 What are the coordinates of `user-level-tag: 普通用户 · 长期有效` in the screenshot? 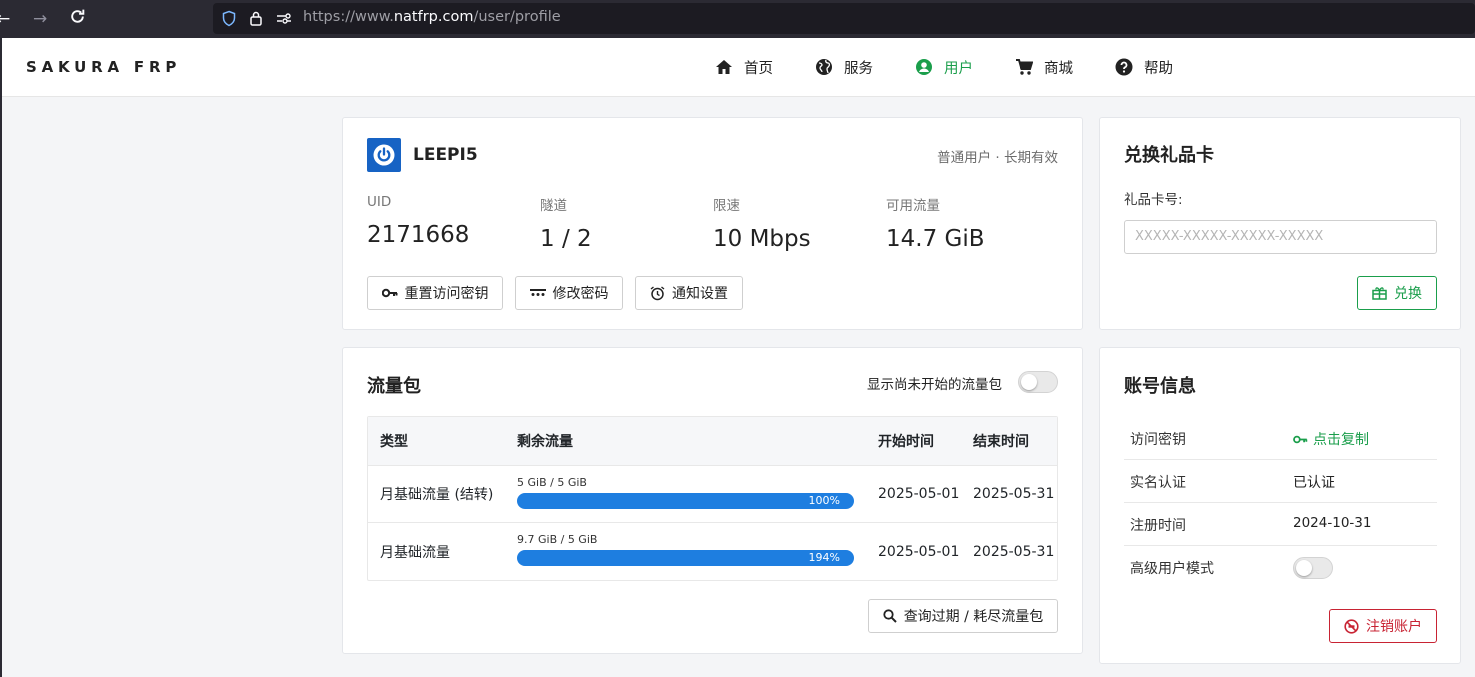 It's located at (997, 158).